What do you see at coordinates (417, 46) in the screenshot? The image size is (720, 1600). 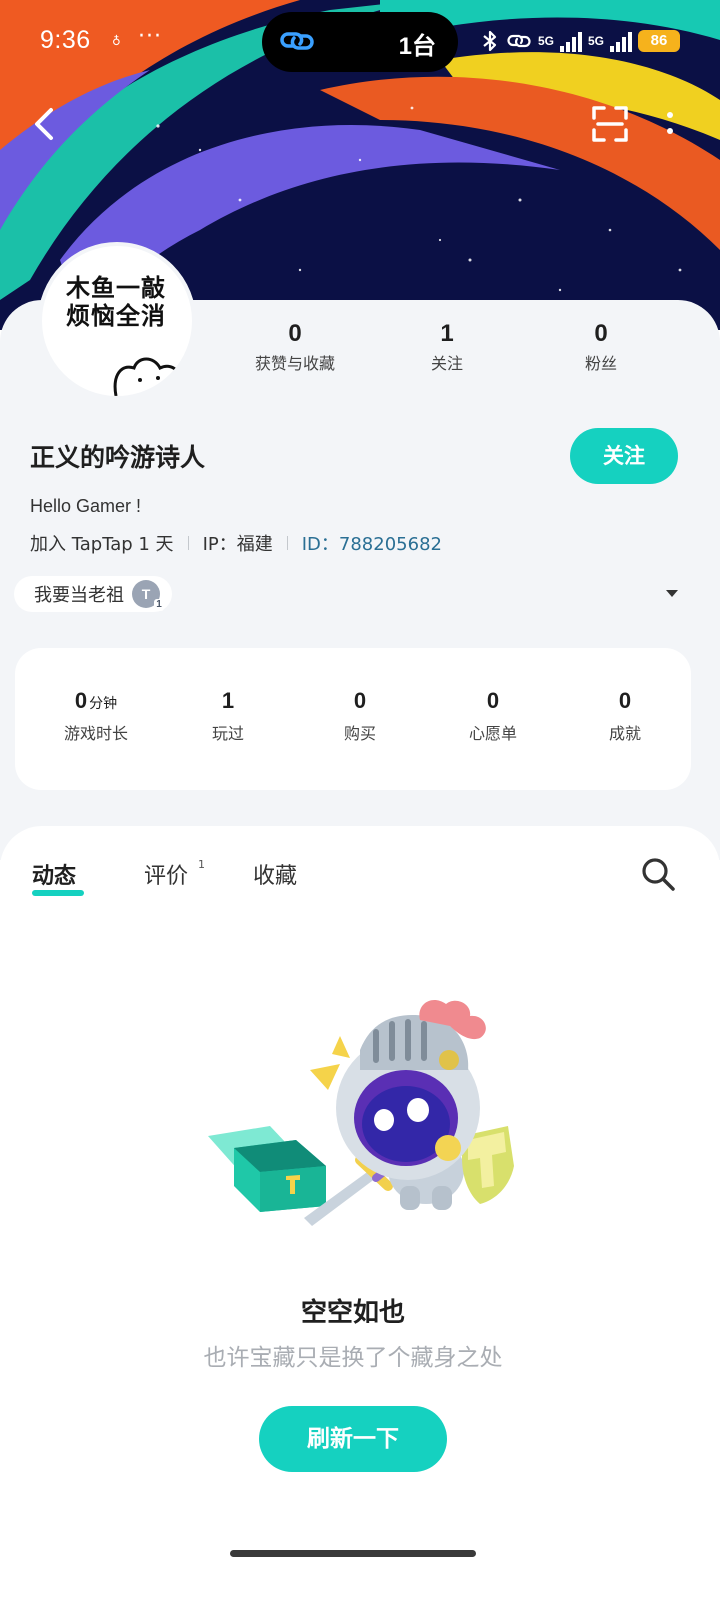 I see `island-label: 1台` at bounding box center [417, 46].